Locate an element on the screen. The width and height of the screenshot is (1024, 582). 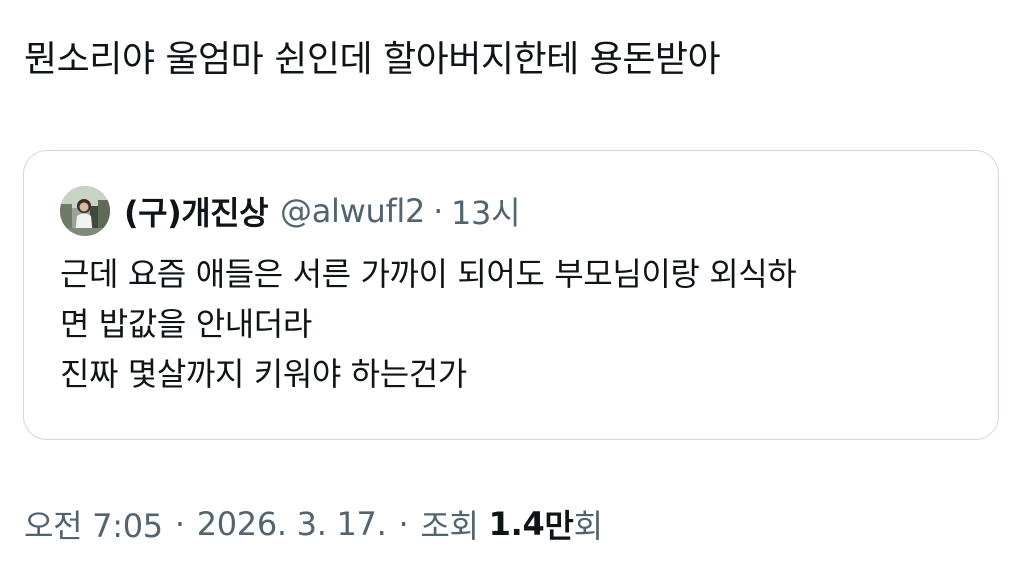
quoted-timestamp: 13시 is located at coordinates (486, 211).